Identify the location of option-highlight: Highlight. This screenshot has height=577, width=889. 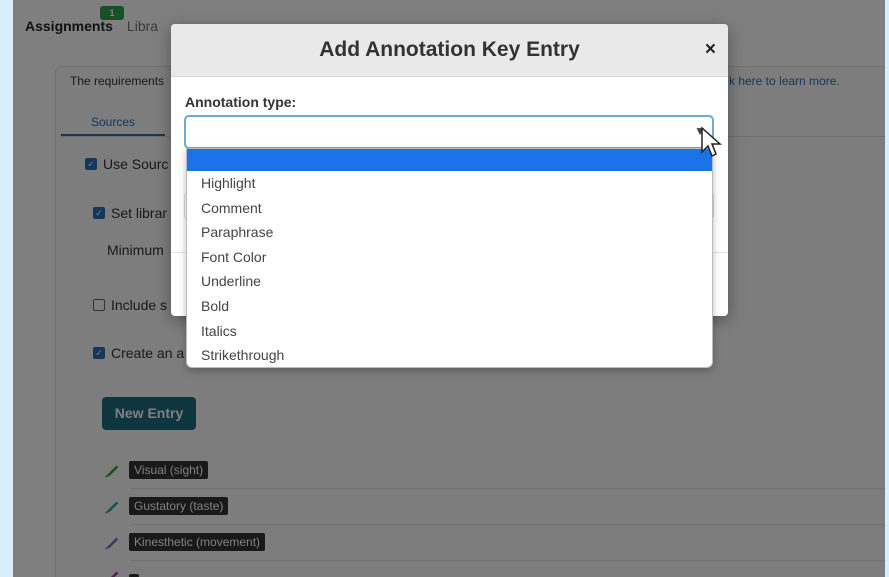
(449, 183).